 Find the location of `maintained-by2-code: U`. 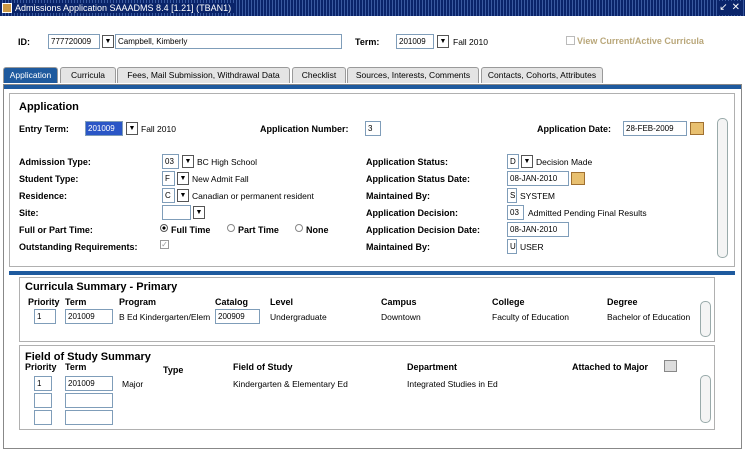

maintained-by2-code: U is located at coordinates (512, 246).